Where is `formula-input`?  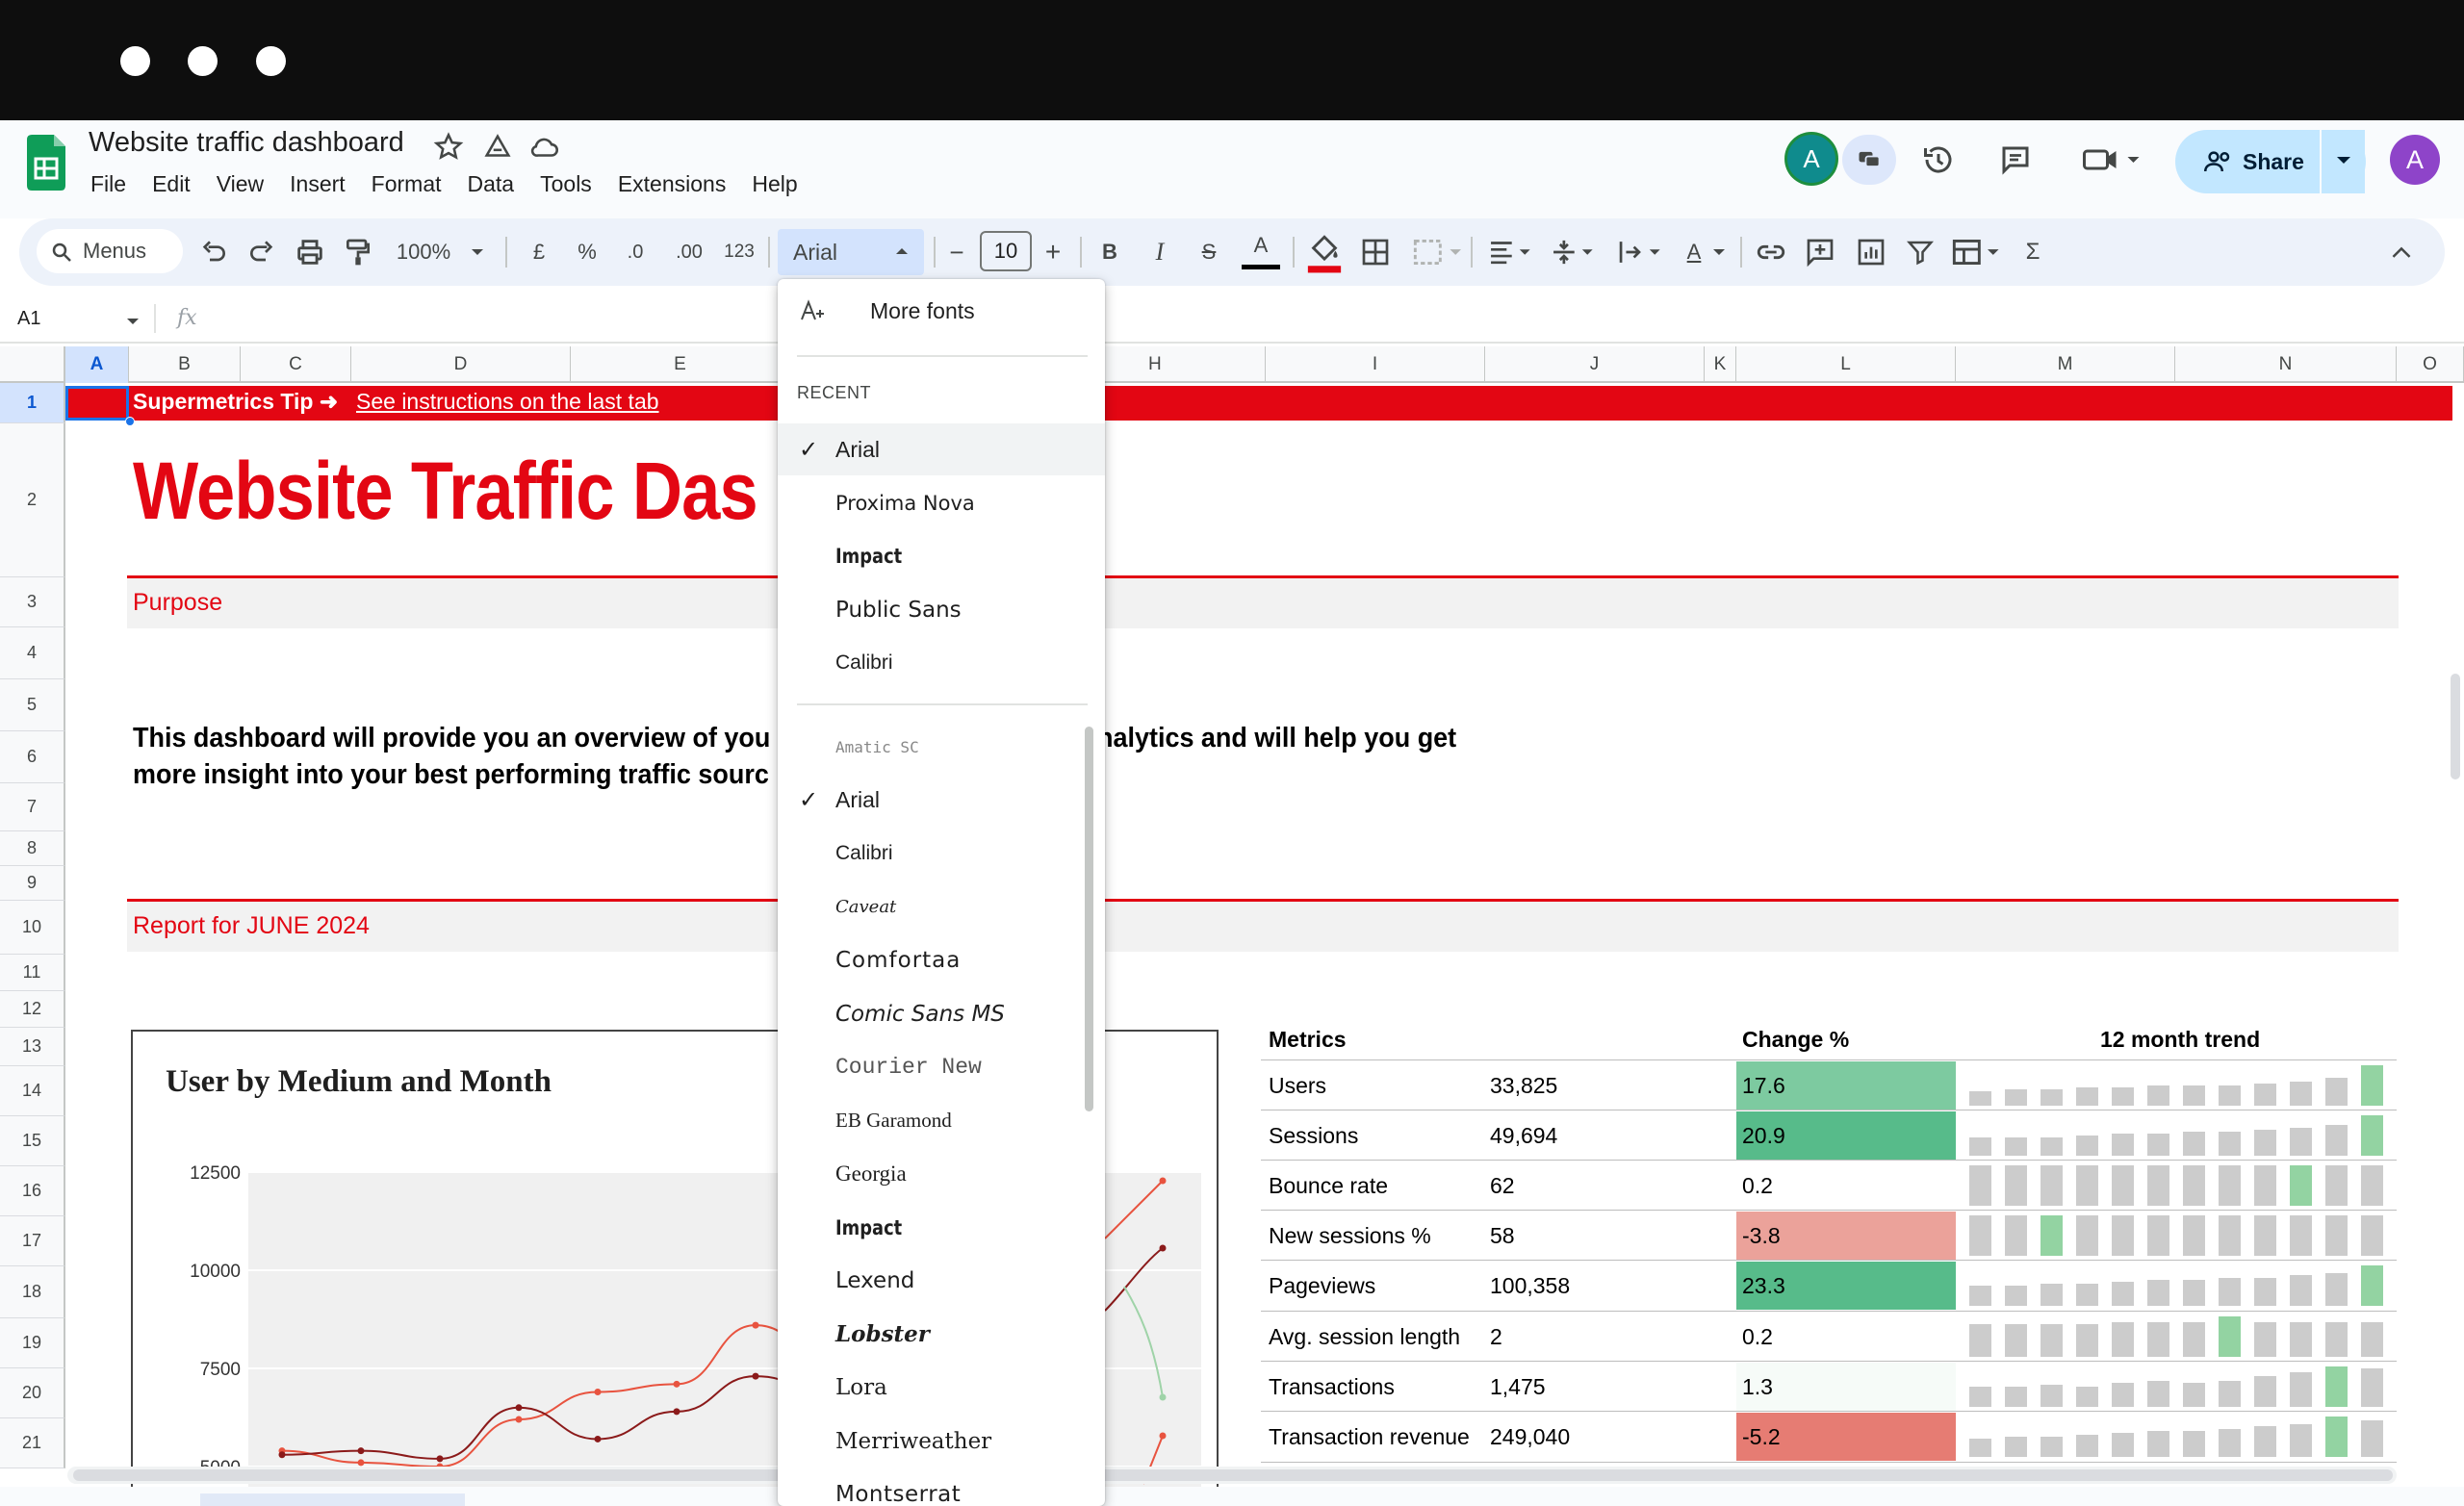 formula-input is located at coordinates (1330, 318).